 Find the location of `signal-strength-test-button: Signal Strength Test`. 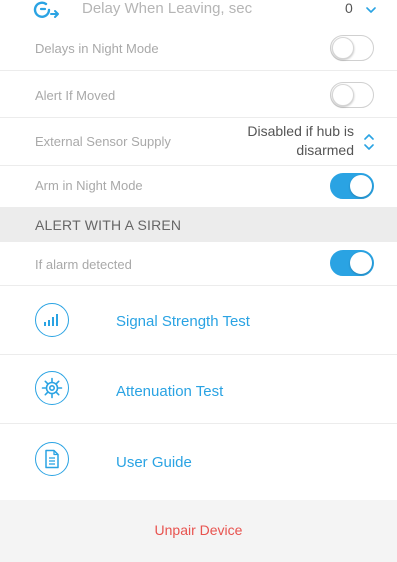

signal-strength-test-button: Signal Strength Test is located at coordinates (198, 320).